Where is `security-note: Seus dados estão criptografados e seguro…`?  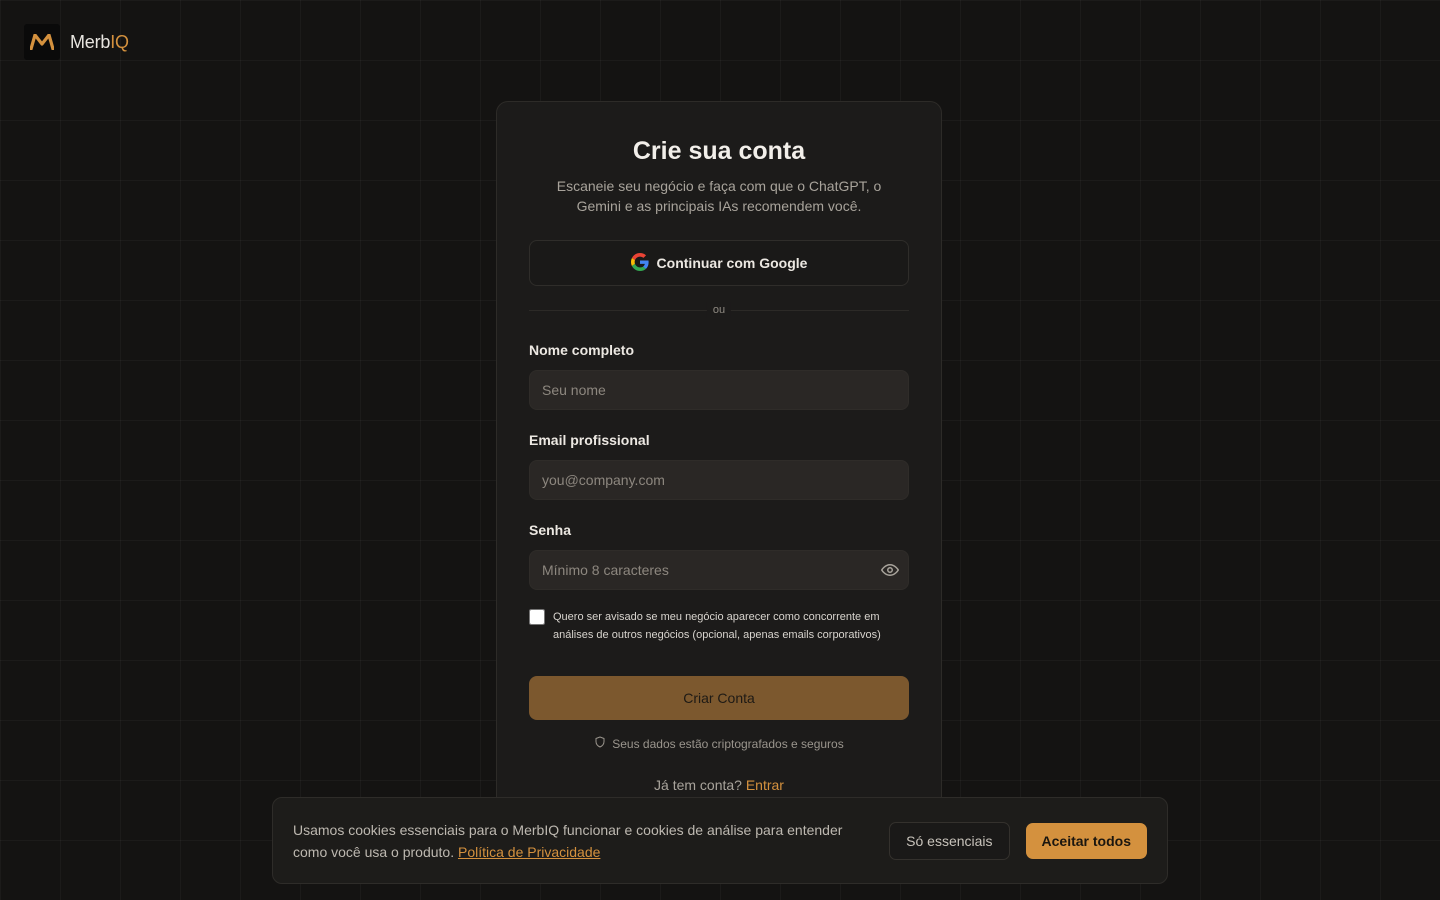 security-note: Seus dados estão criptografados e seguro… is located at coordinates (719, 743).